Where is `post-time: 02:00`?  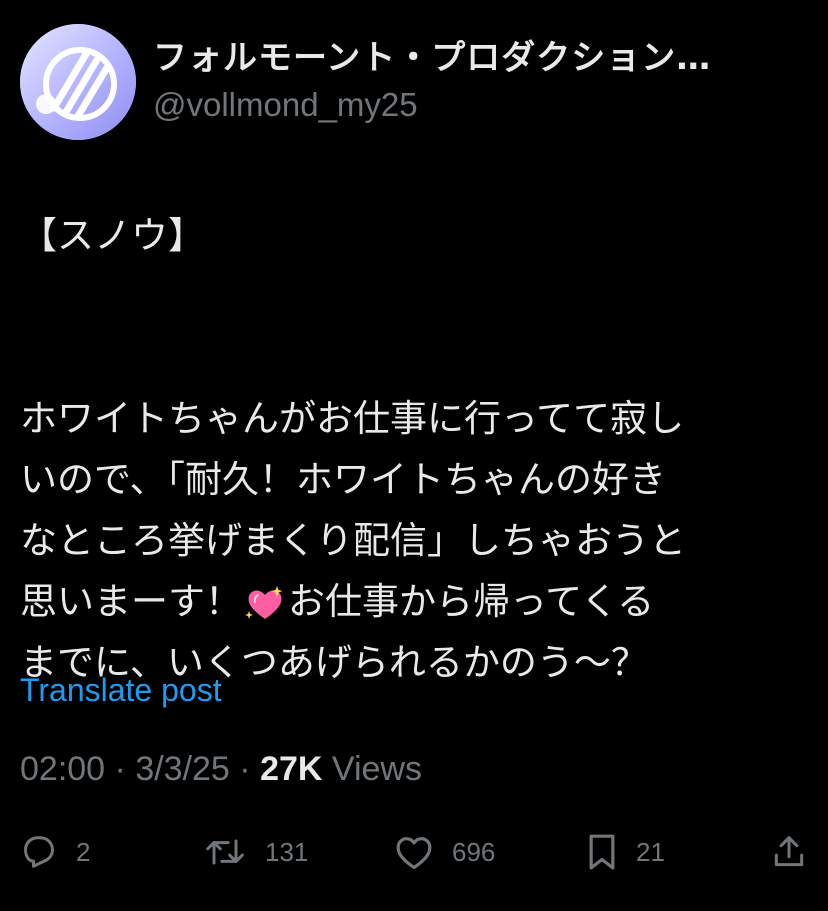 post-time: 02:00 is located at coordinates (62, 769).